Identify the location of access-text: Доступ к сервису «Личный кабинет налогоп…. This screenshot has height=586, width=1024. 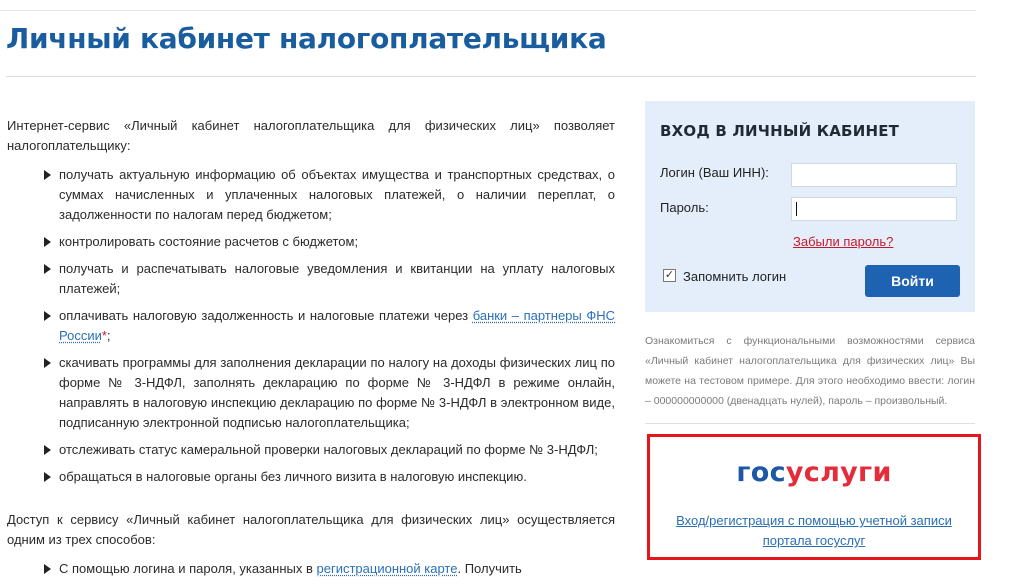
(311, 530).